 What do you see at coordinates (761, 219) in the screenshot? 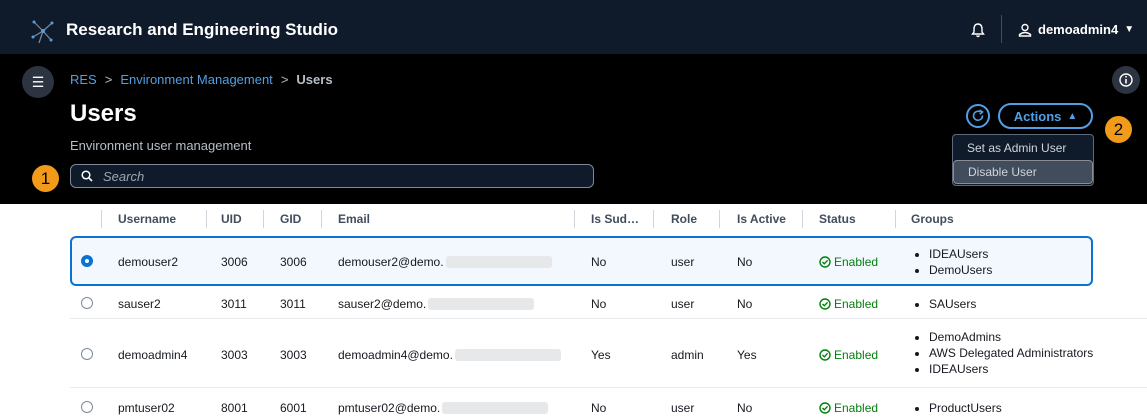
I see `column-header-is-active: Is Active` at bounding box center [761, 219].